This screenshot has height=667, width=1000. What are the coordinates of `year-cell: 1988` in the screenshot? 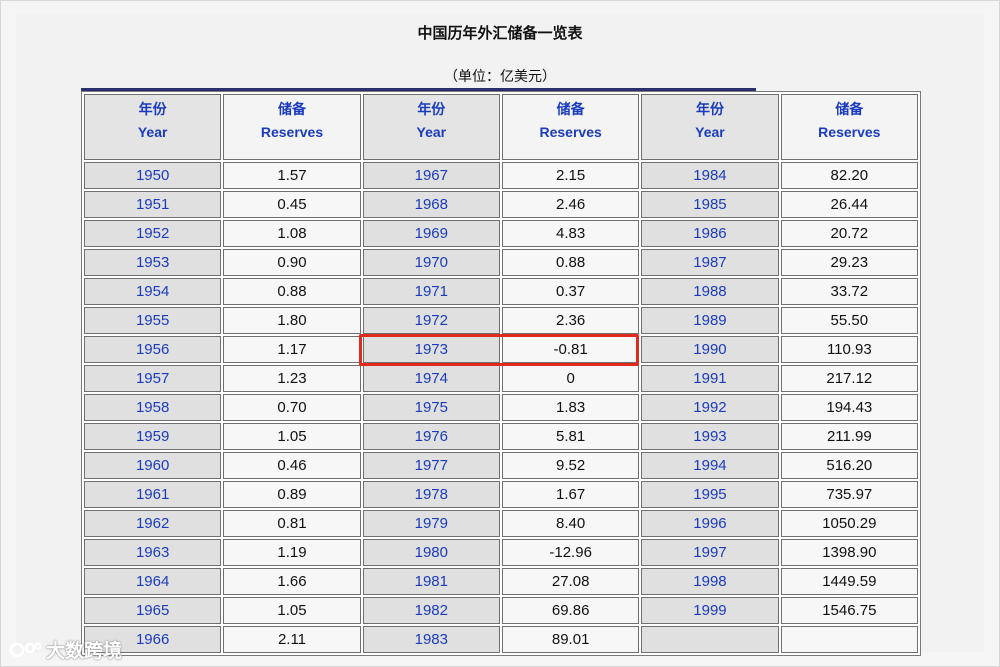 It's located at (710, 291).